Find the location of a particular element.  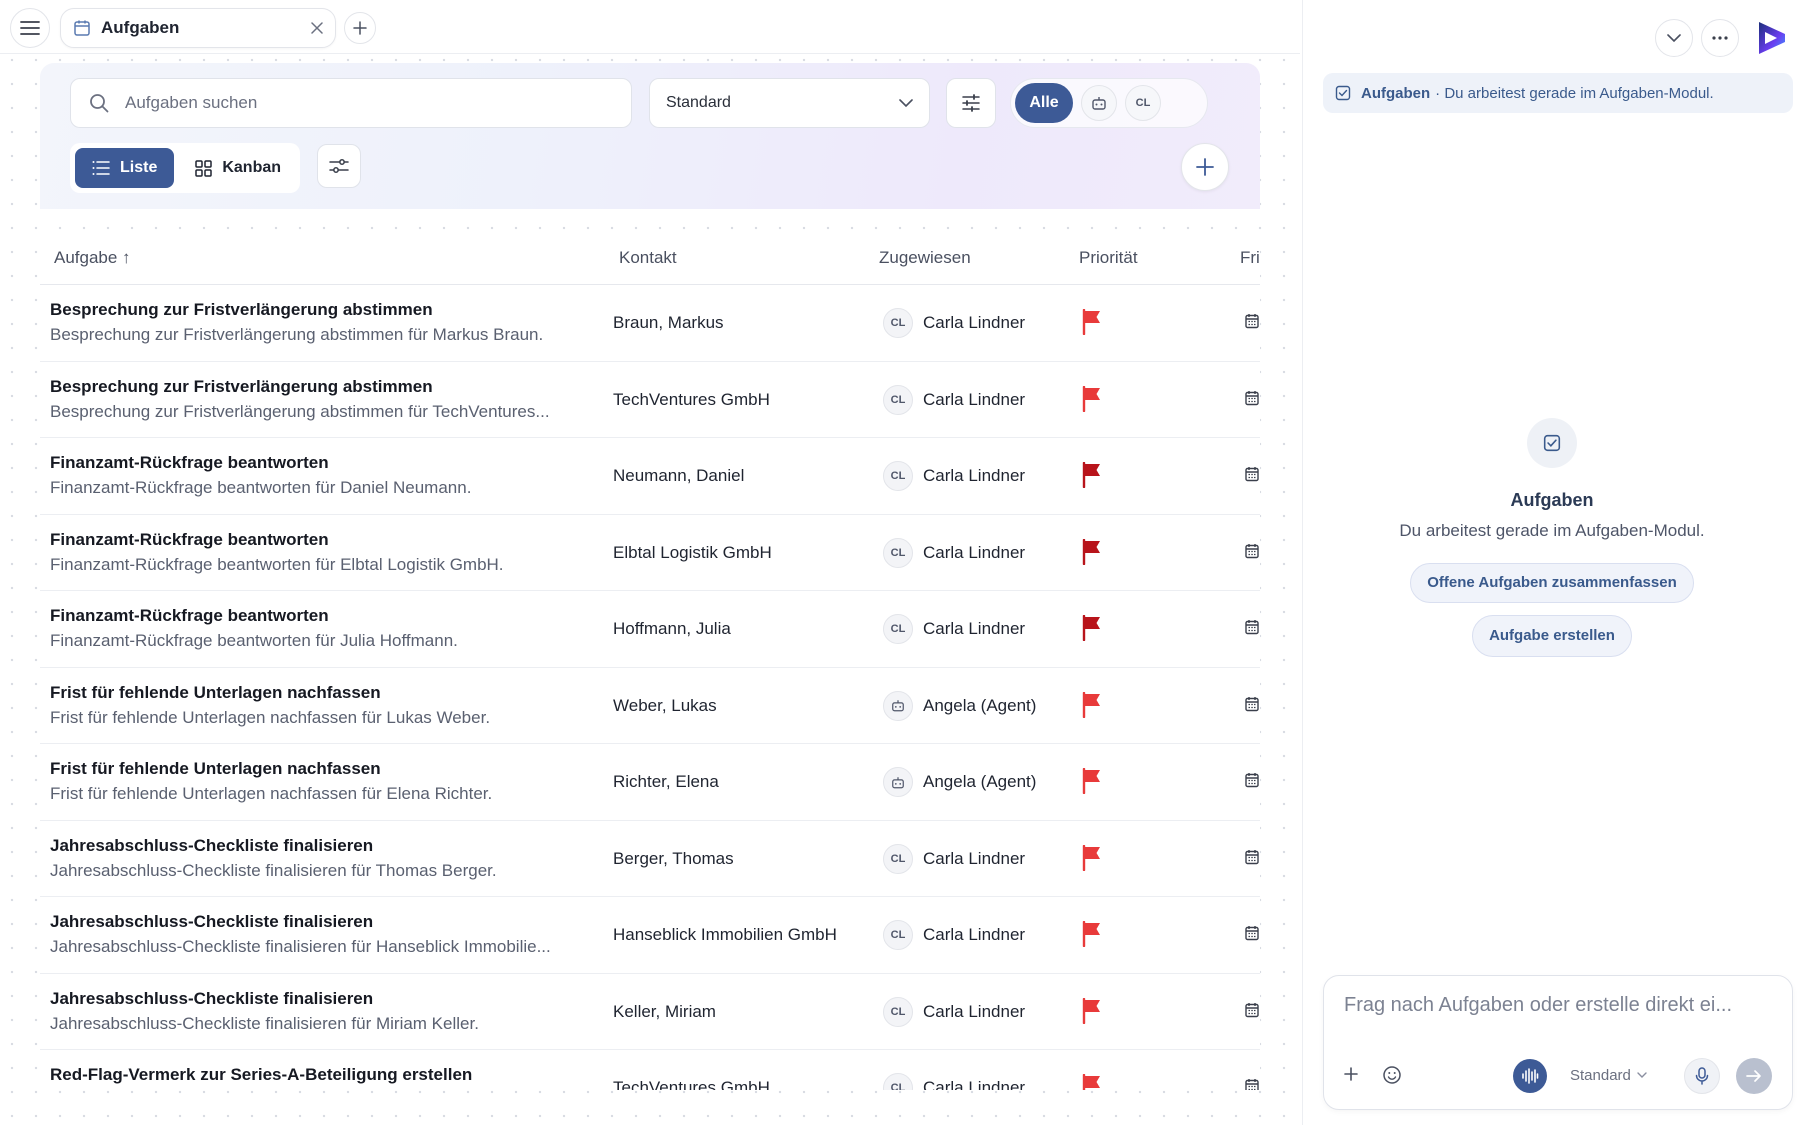

send-button is located at coordinates (1754, 1076).